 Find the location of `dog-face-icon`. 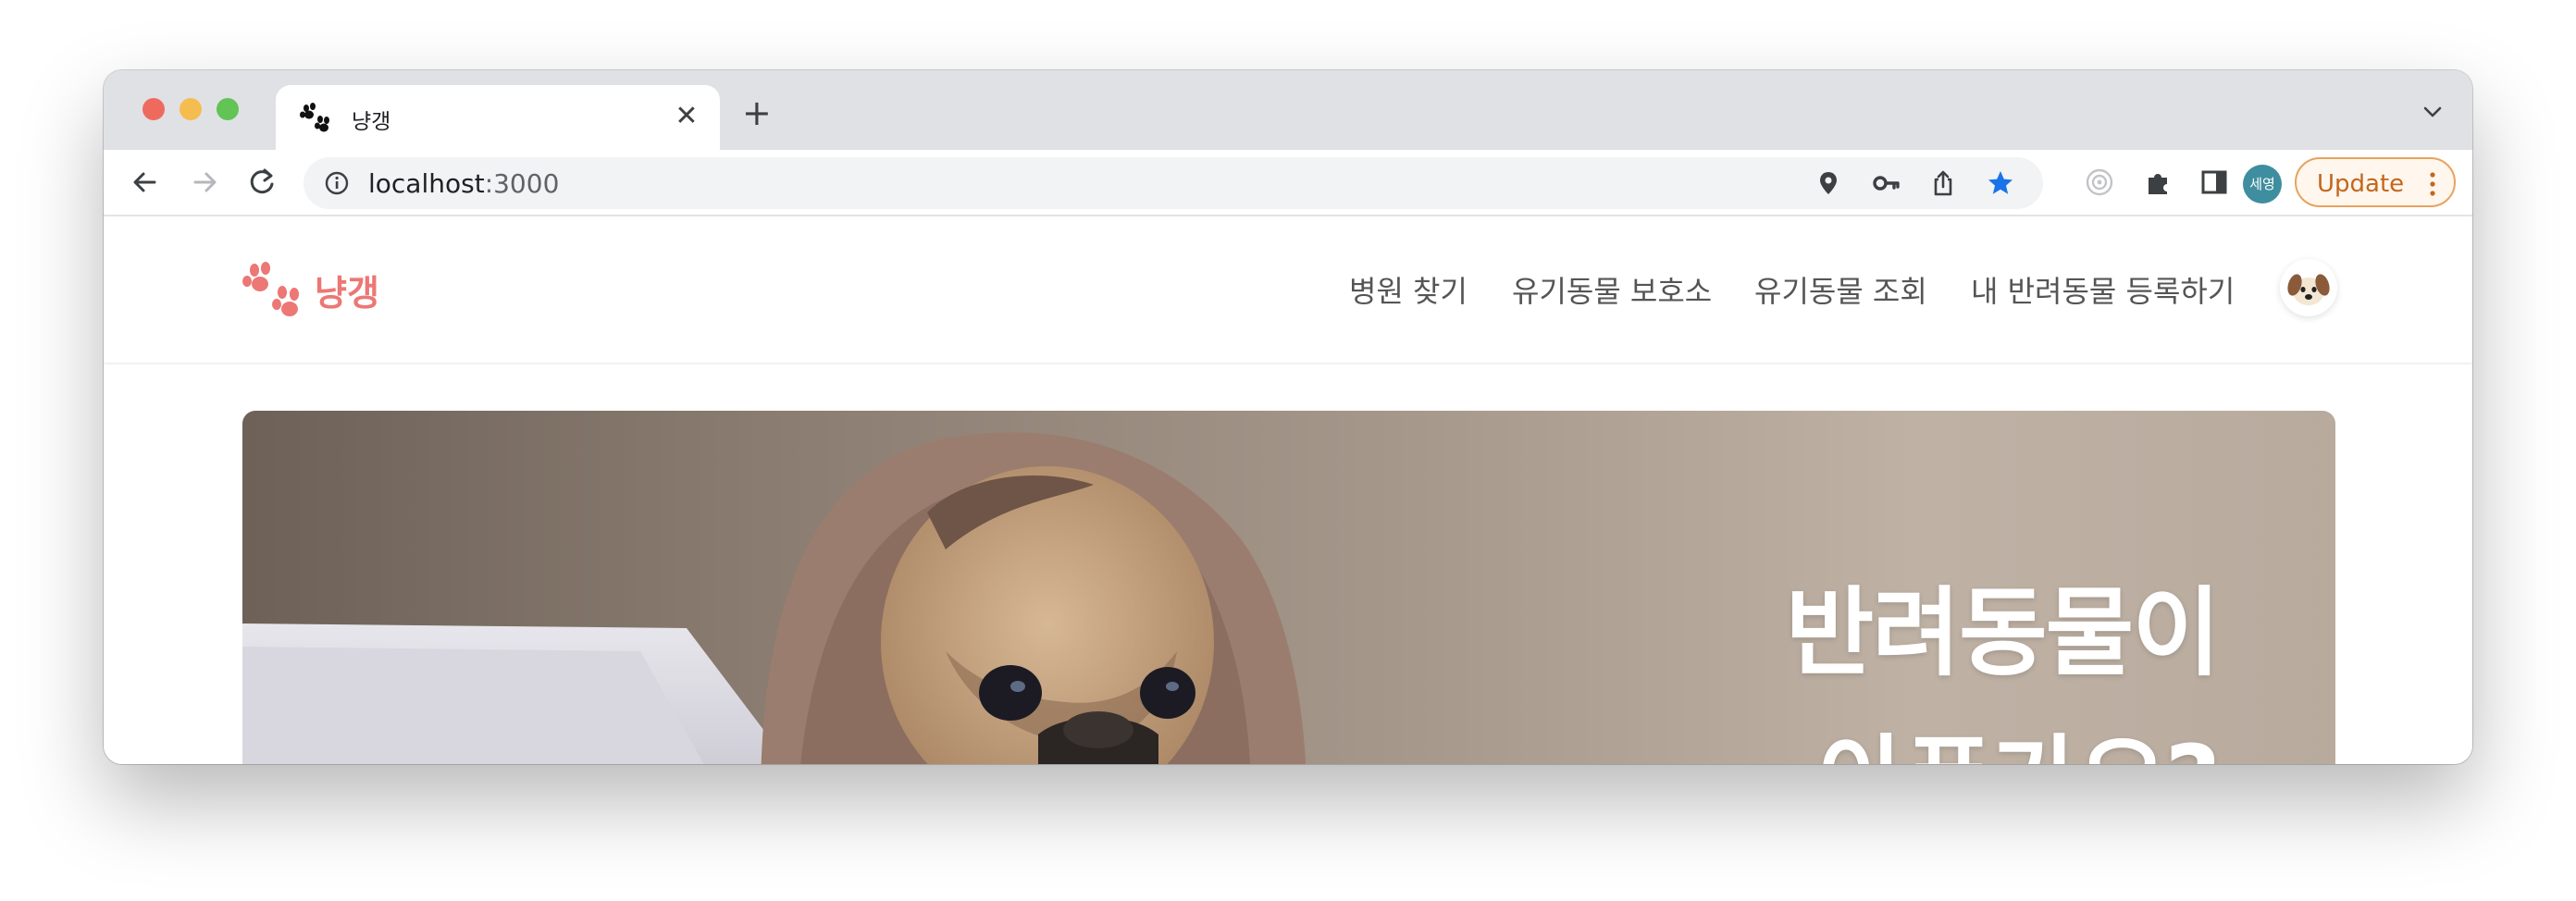

dog-face-icon is located at coordinates (2309, 290).